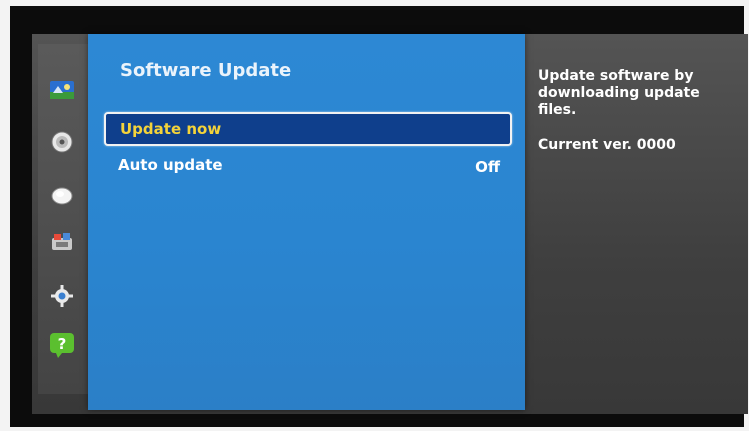 The height and width of the screenshot is (431, 749). I want to click on menu-sidebar: ?, so click(63, 219).